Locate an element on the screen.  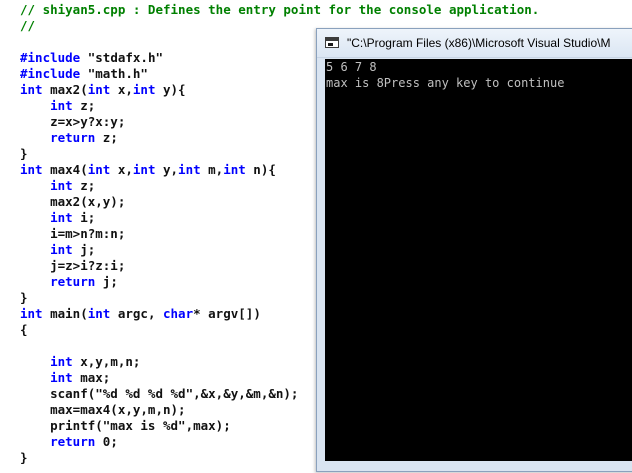
code-token: i; is located at coordinates (84, 217).